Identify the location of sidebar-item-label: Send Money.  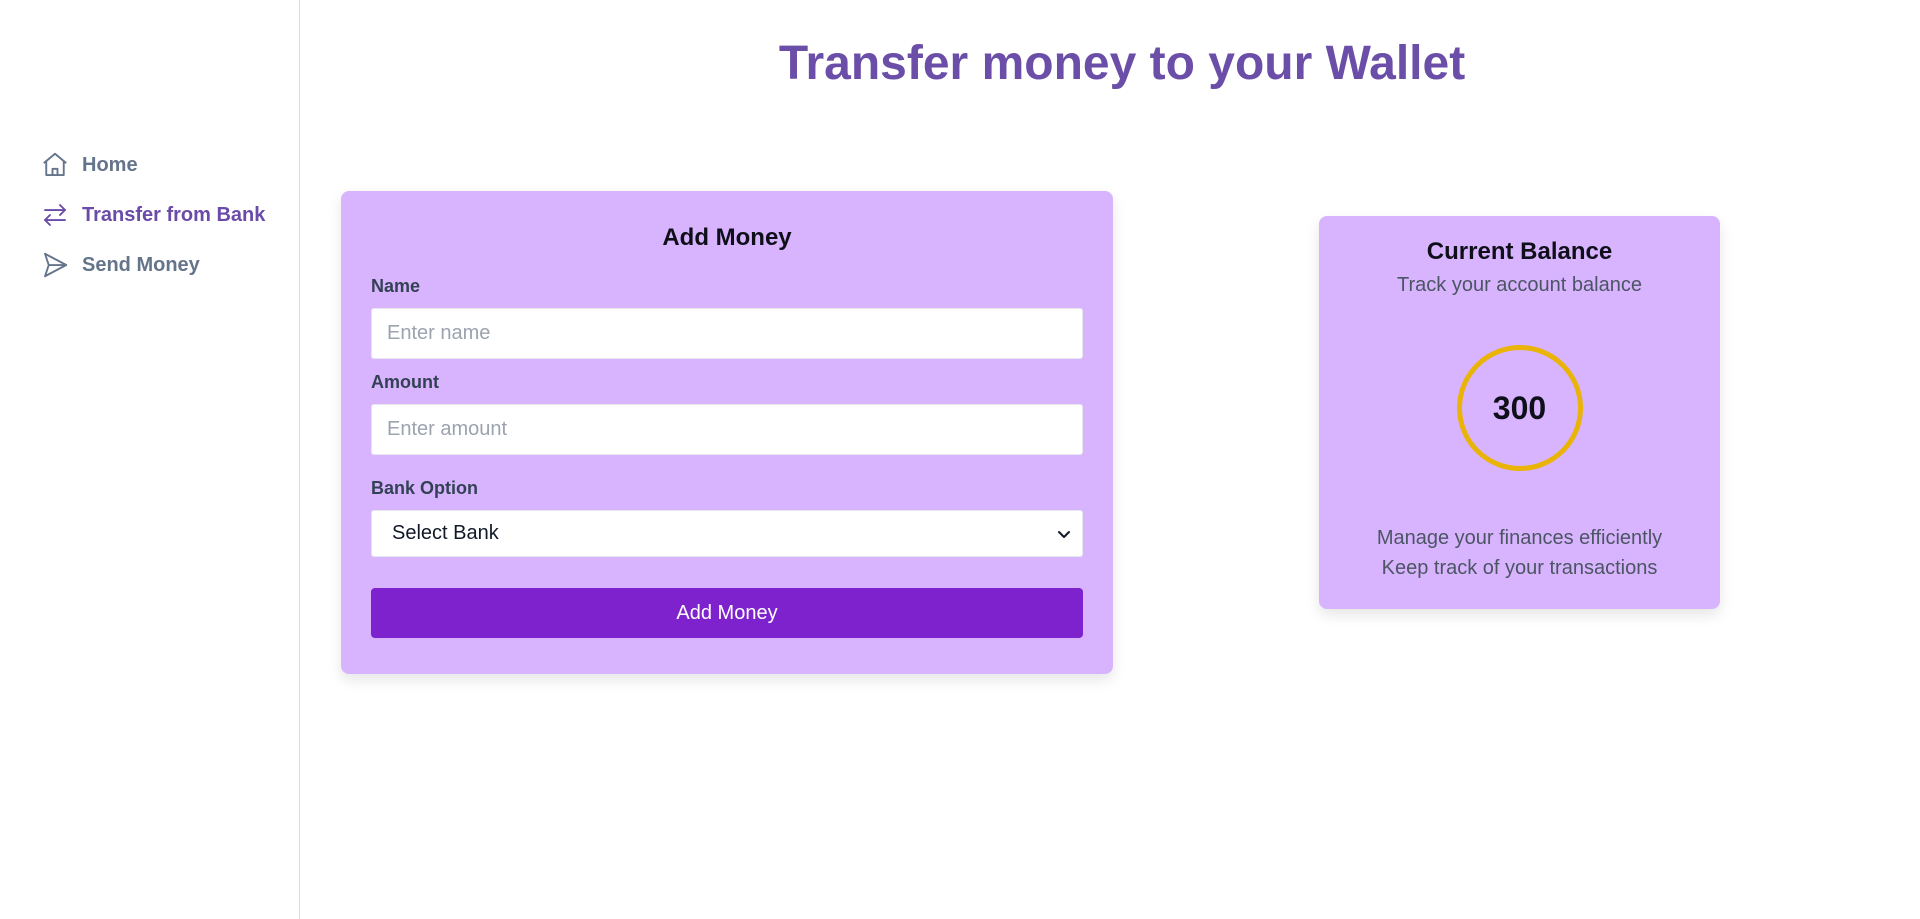
(141, 264).